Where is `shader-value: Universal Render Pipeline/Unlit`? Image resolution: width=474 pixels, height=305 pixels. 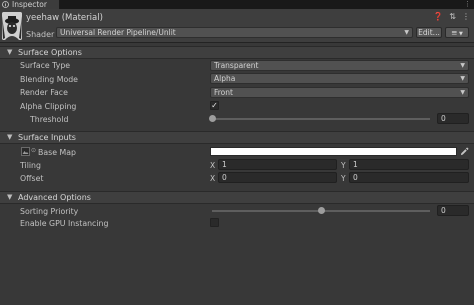
shader-value: Universal Render Pipeline/Unlit is located at coordinates (118, 32).